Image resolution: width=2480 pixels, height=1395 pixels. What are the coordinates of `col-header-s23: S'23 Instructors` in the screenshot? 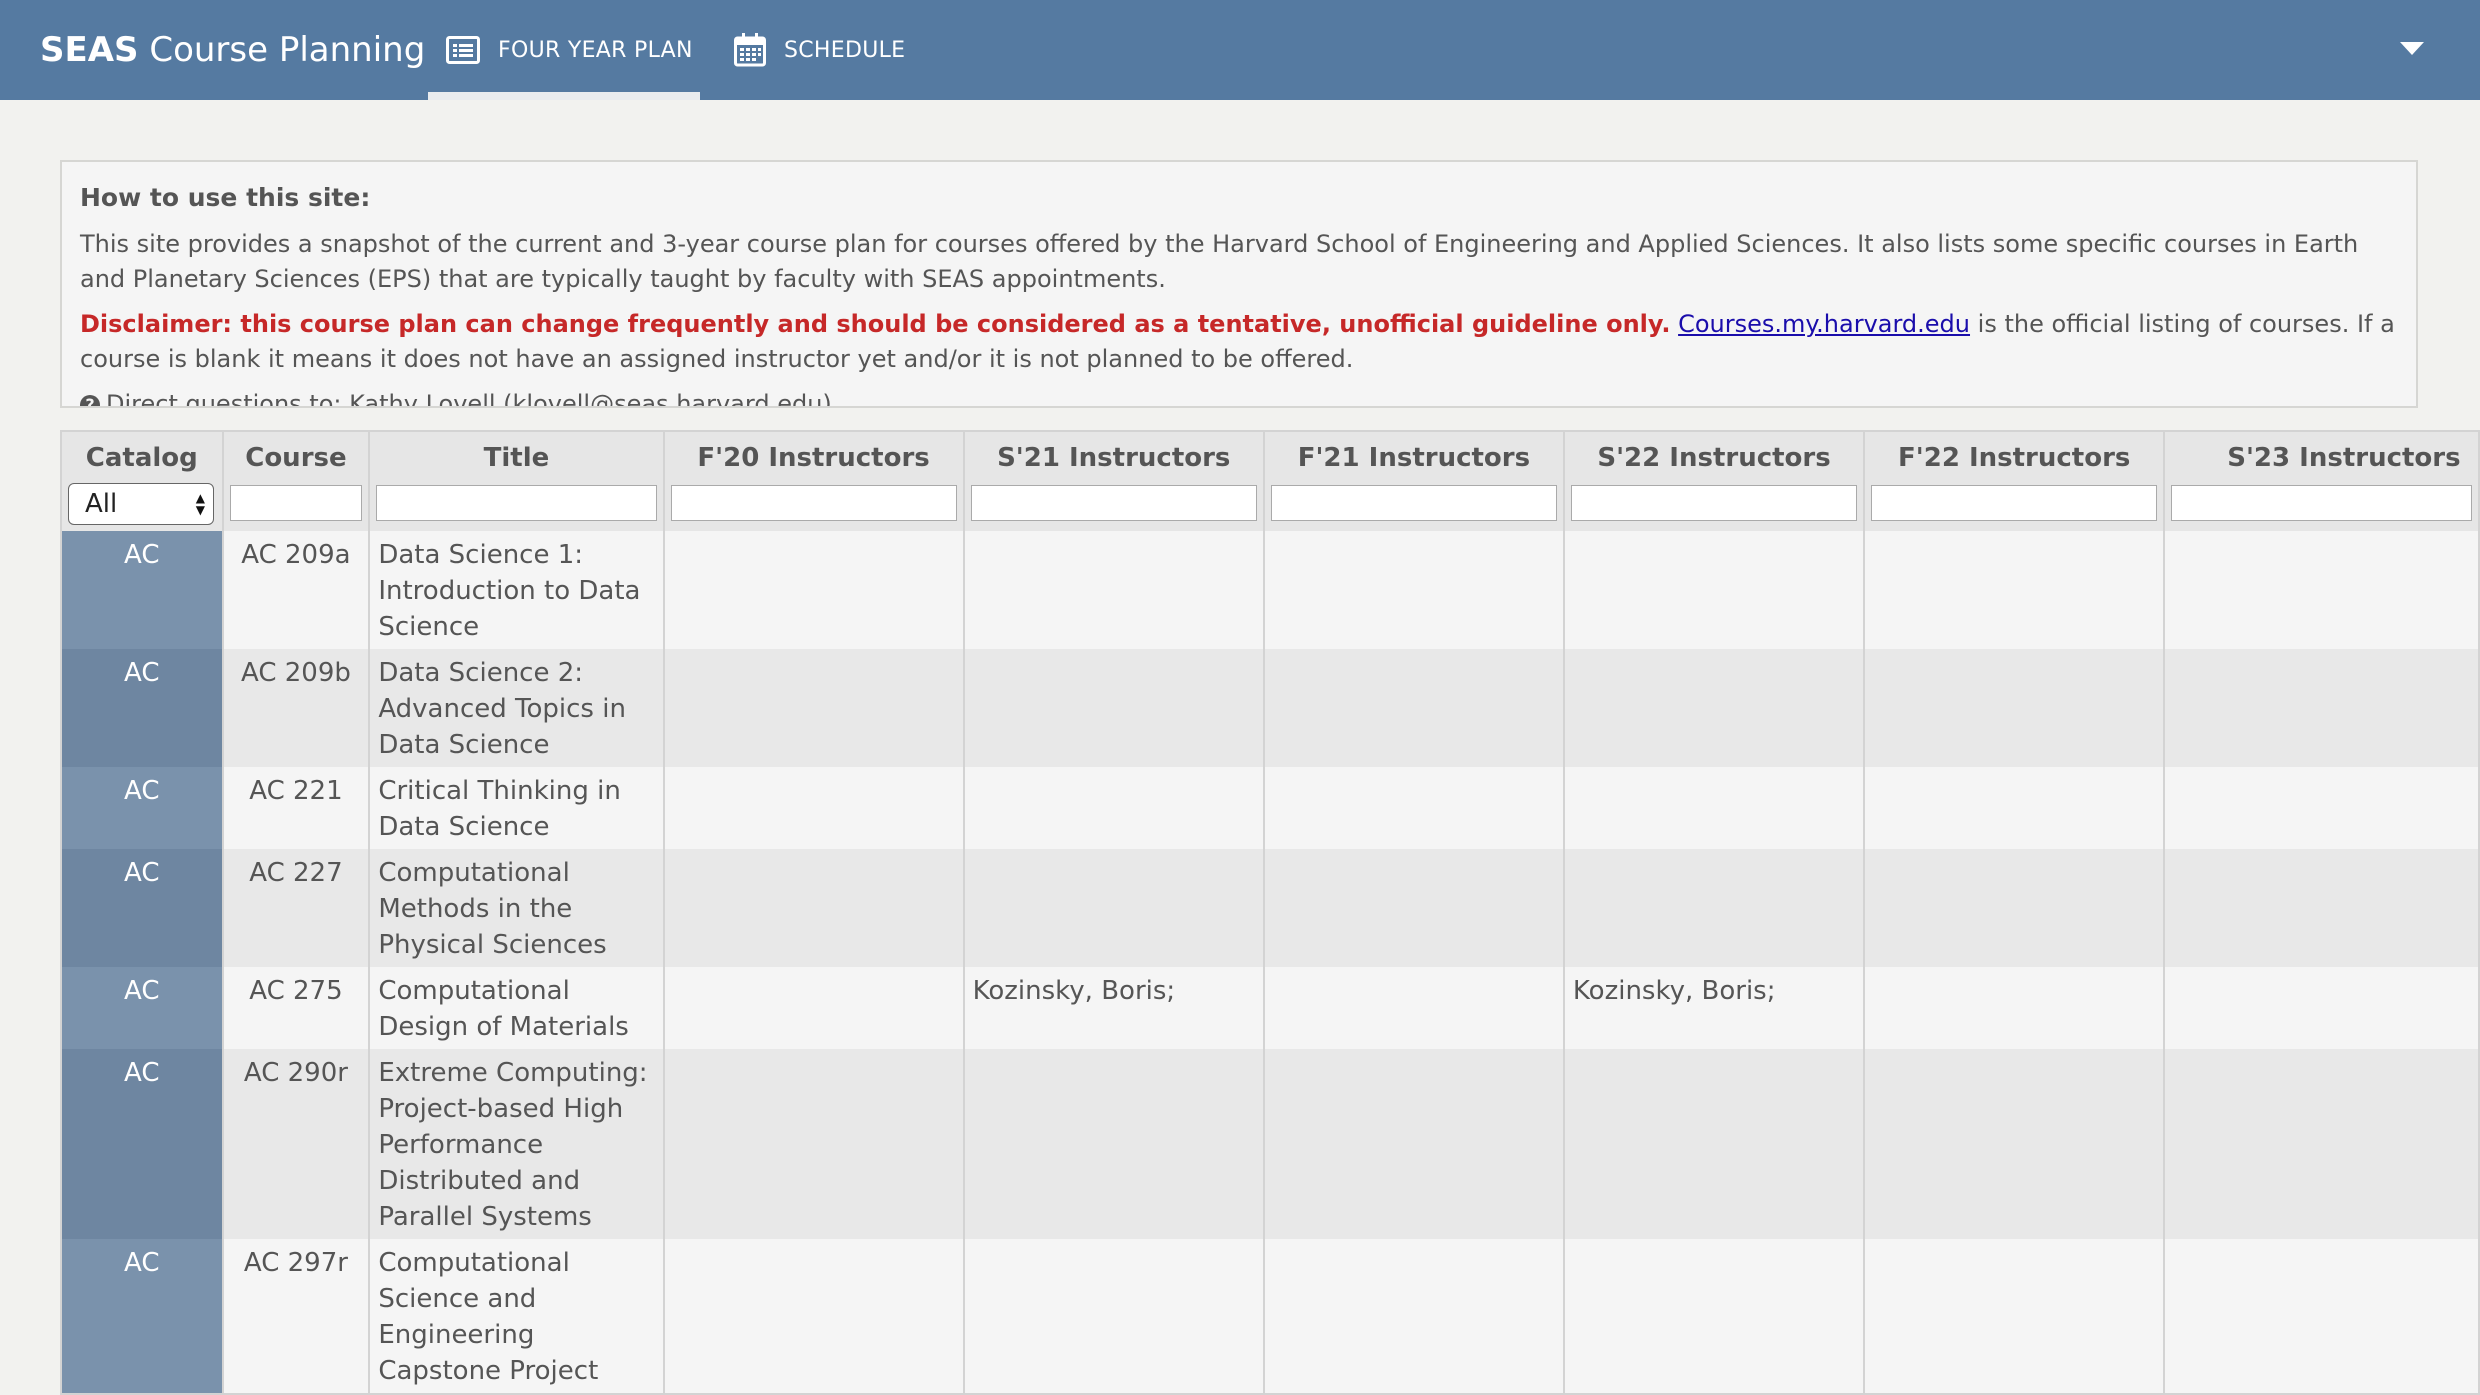 It's located at (2321, 456).